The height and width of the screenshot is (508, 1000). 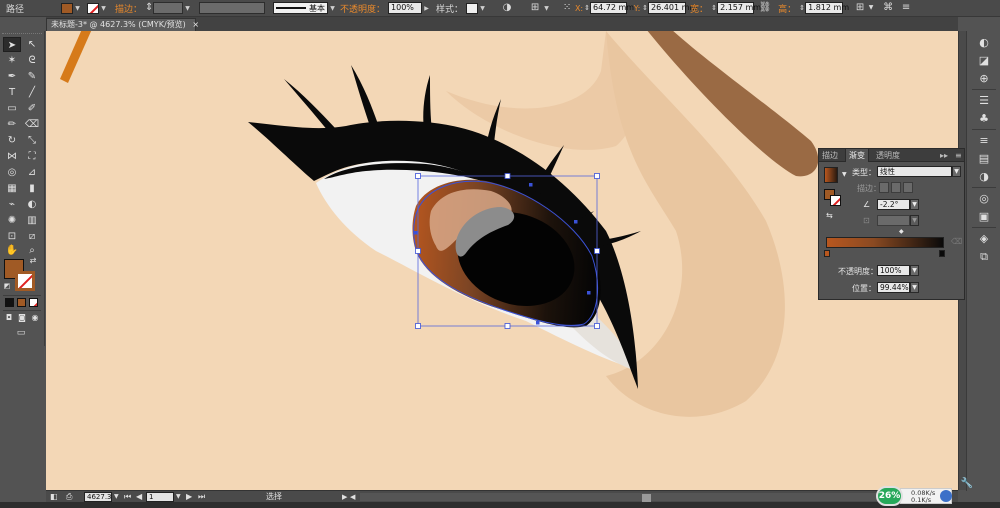 What do you see at coordinates (827, 8) in the screenshot?
I see `height-field: 1.812 mm` at bounding box center [827, 8].